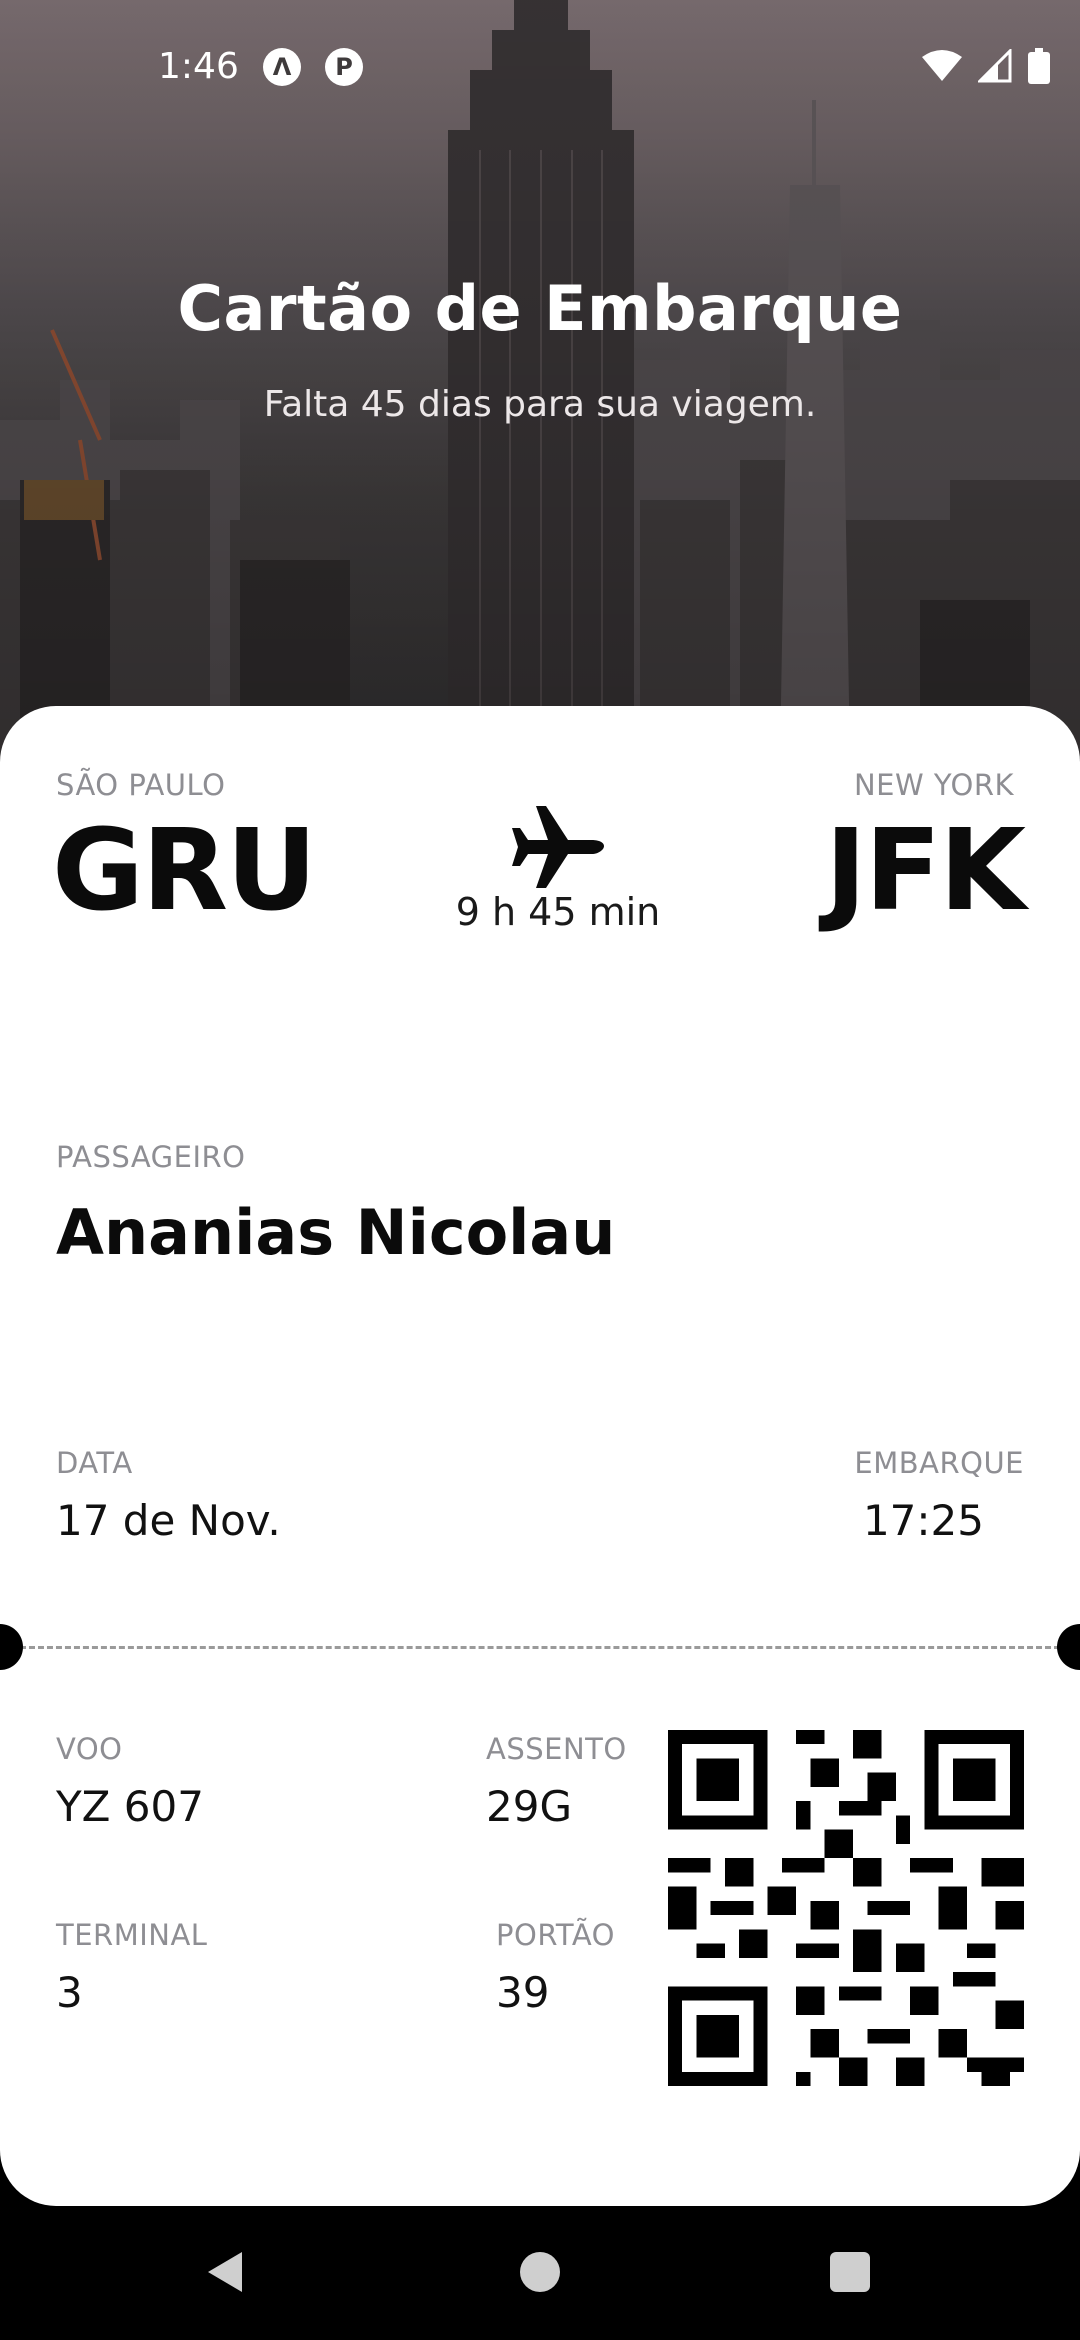 The image size is (1080, 2340). Describe the element at coordinates (198, 66) in the screenshot. I see `status-time: 1:46` at that location.